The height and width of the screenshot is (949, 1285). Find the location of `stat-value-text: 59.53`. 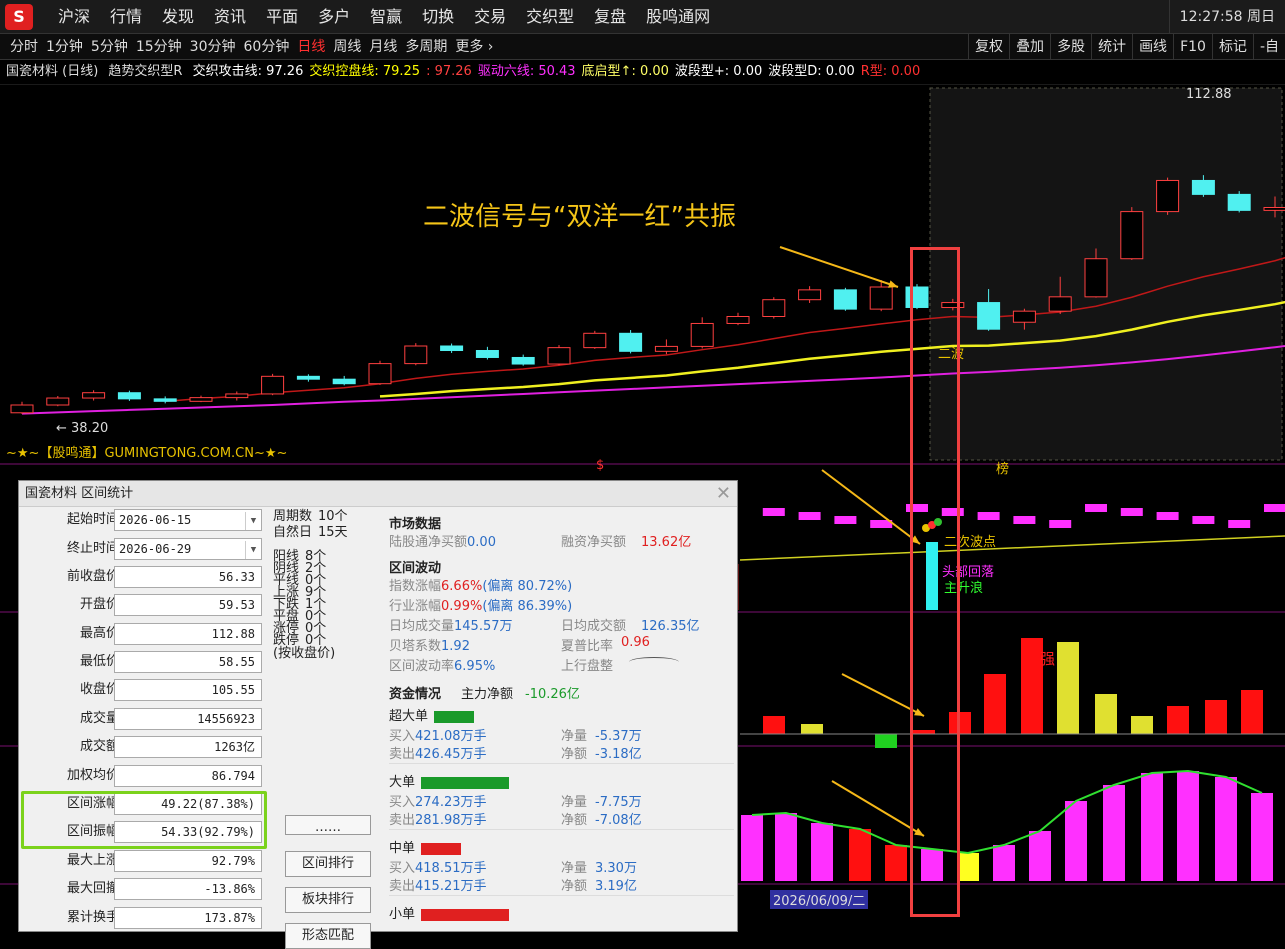

stat-value-text: 59.53 is located at coordinates (236, 605).